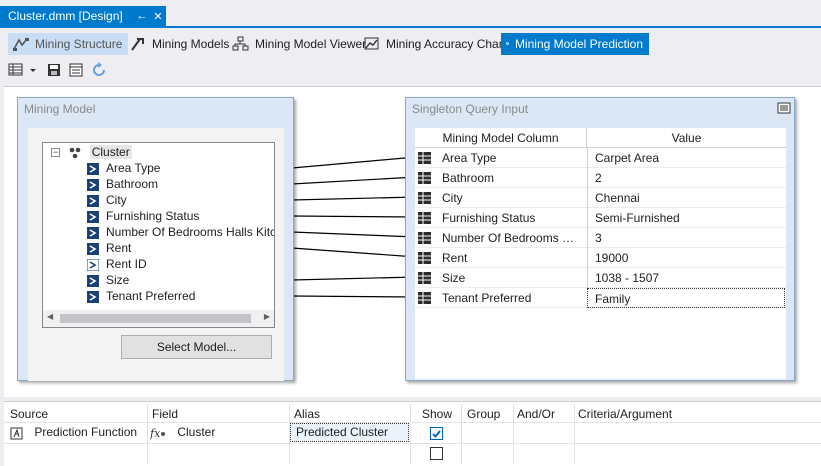  Describe the element at coordinates (452, 198) in the screenshot. I see `row-column-name: City` at that location.